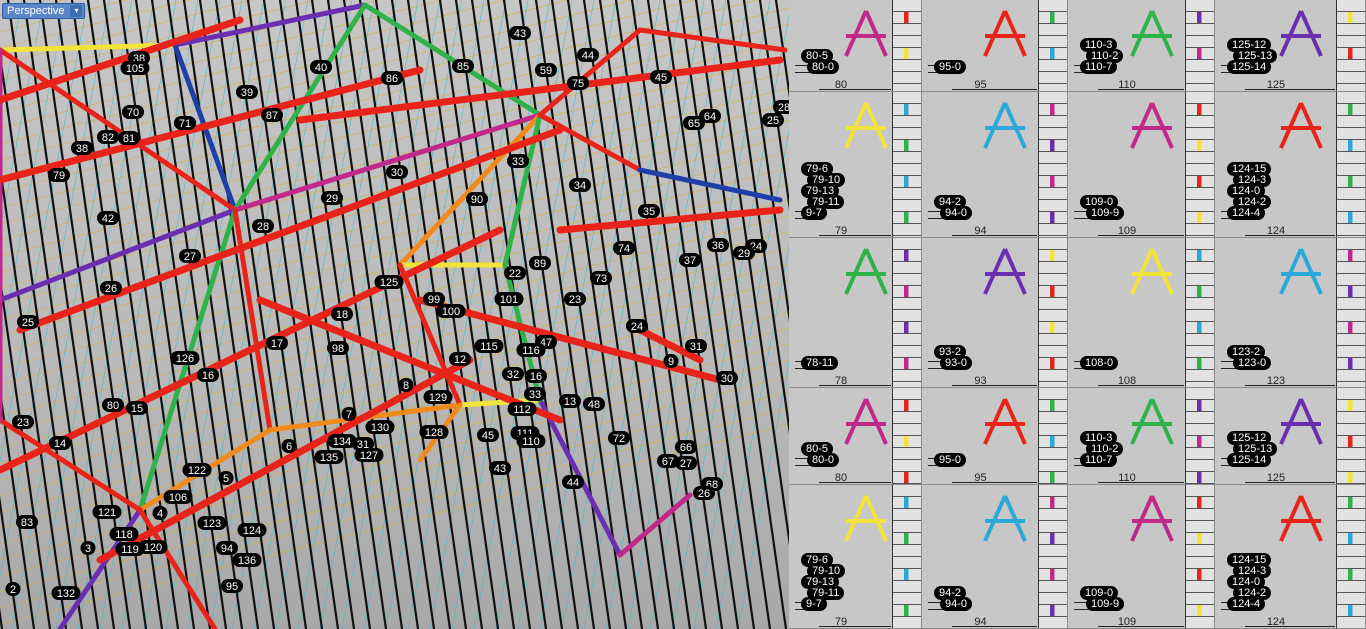  I want to click on part-number-label: 129, so click(438, 397).